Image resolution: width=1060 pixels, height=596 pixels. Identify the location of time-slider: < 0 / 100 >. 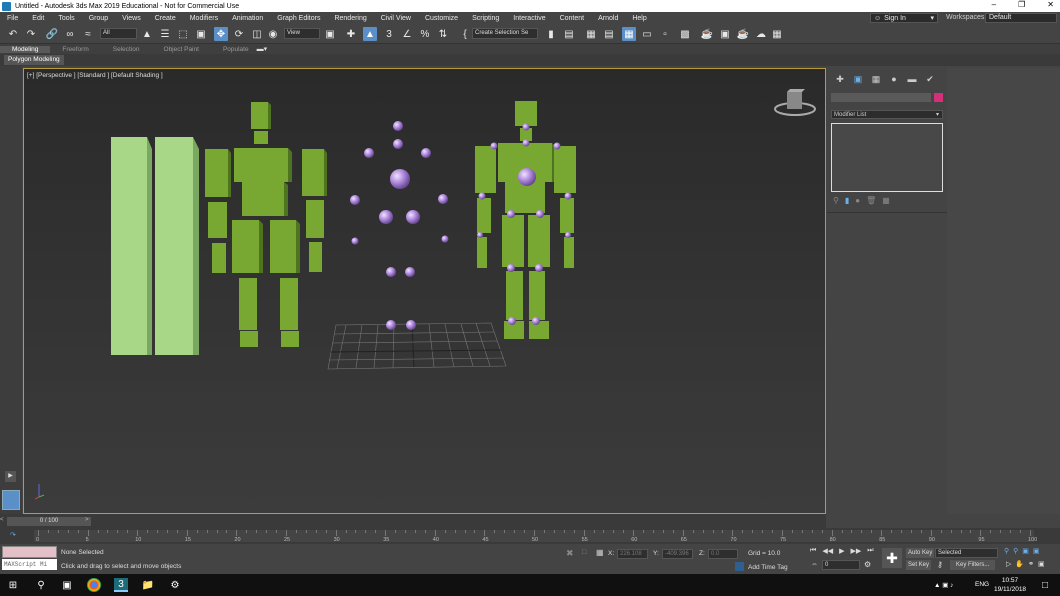
(413, 521).